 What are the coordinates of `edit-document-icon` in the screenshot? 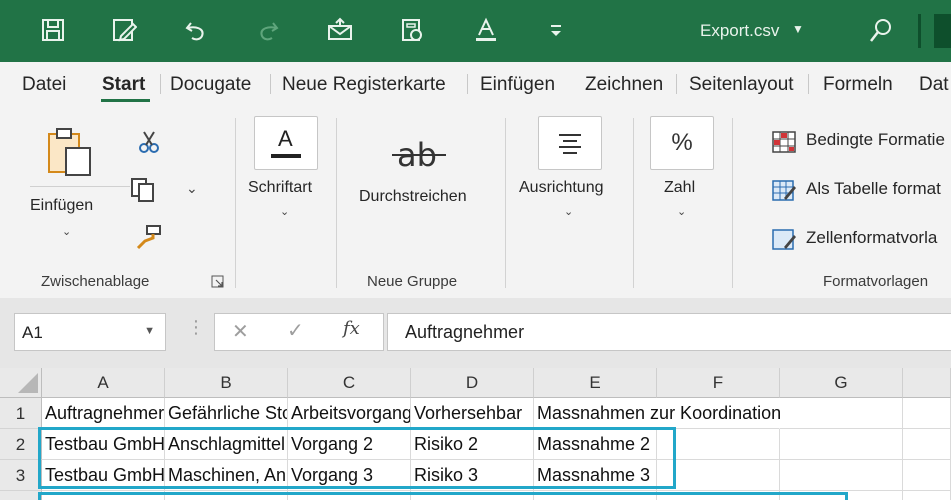 It's located at (124, 30).